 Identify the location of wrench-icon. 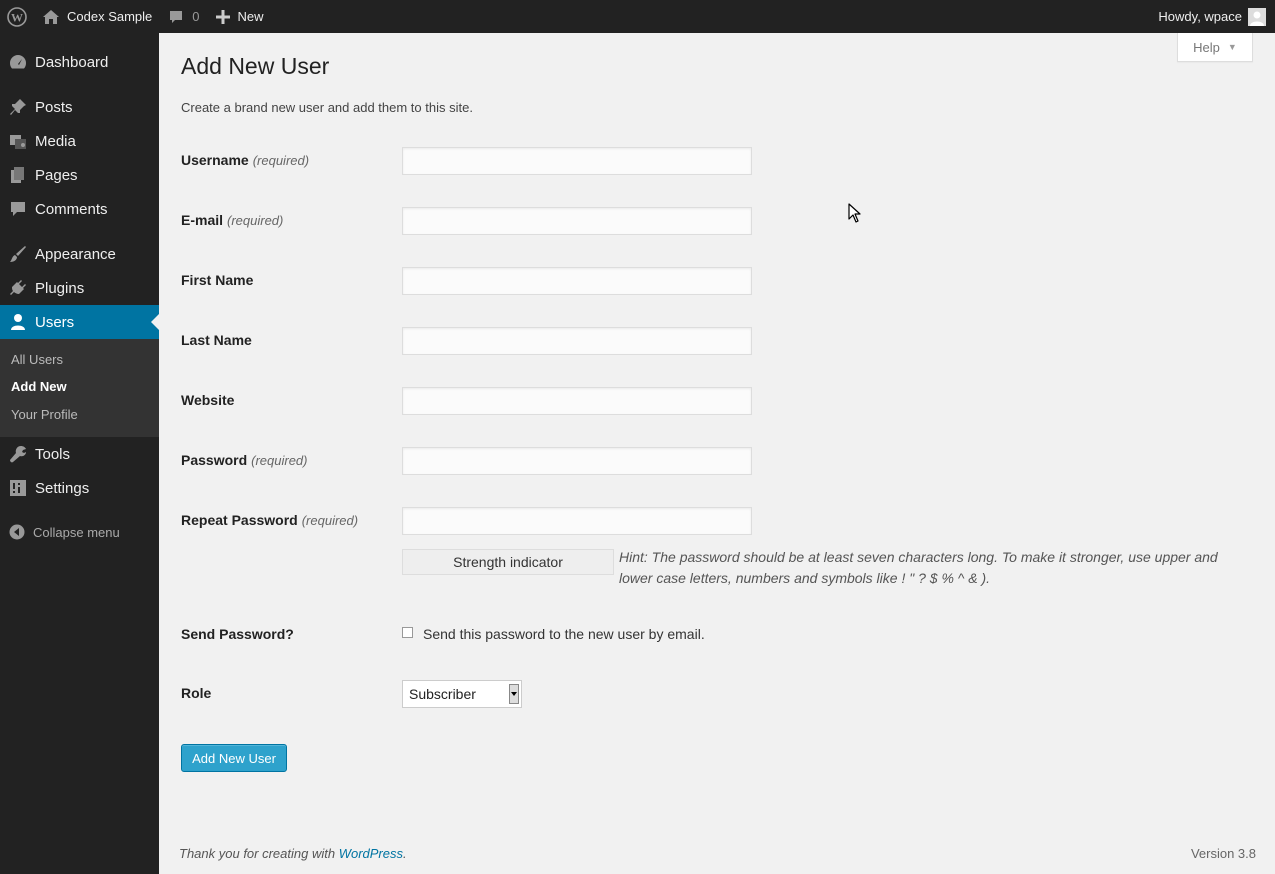
(17, 454).